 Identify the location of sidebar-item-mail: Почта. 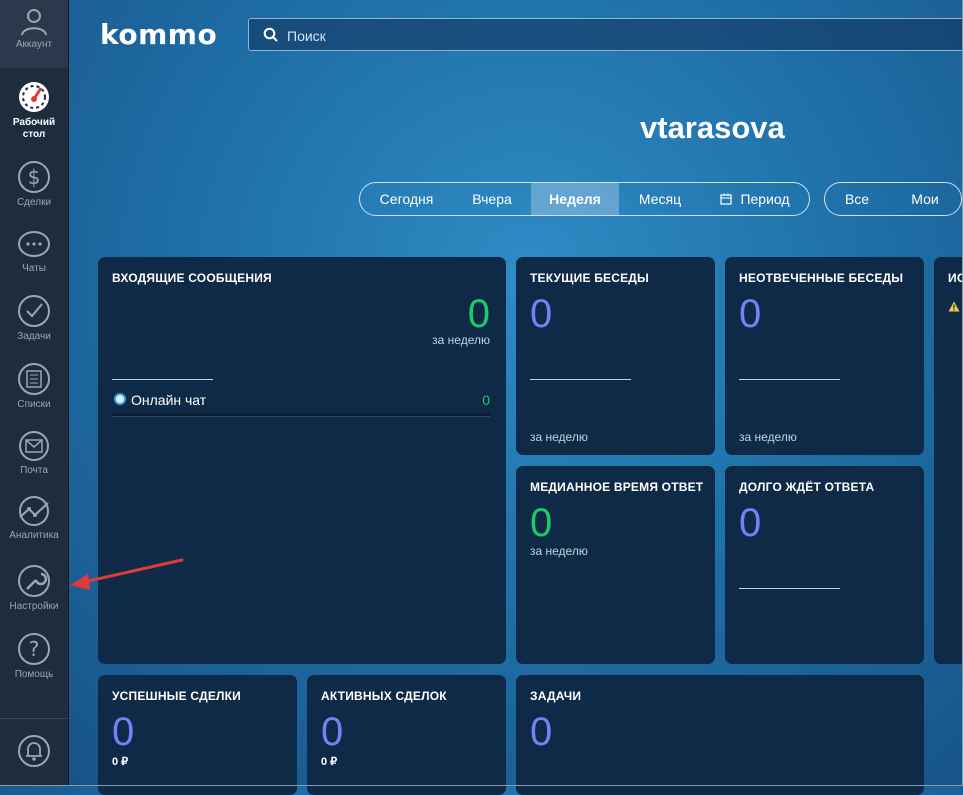
(34, 453).